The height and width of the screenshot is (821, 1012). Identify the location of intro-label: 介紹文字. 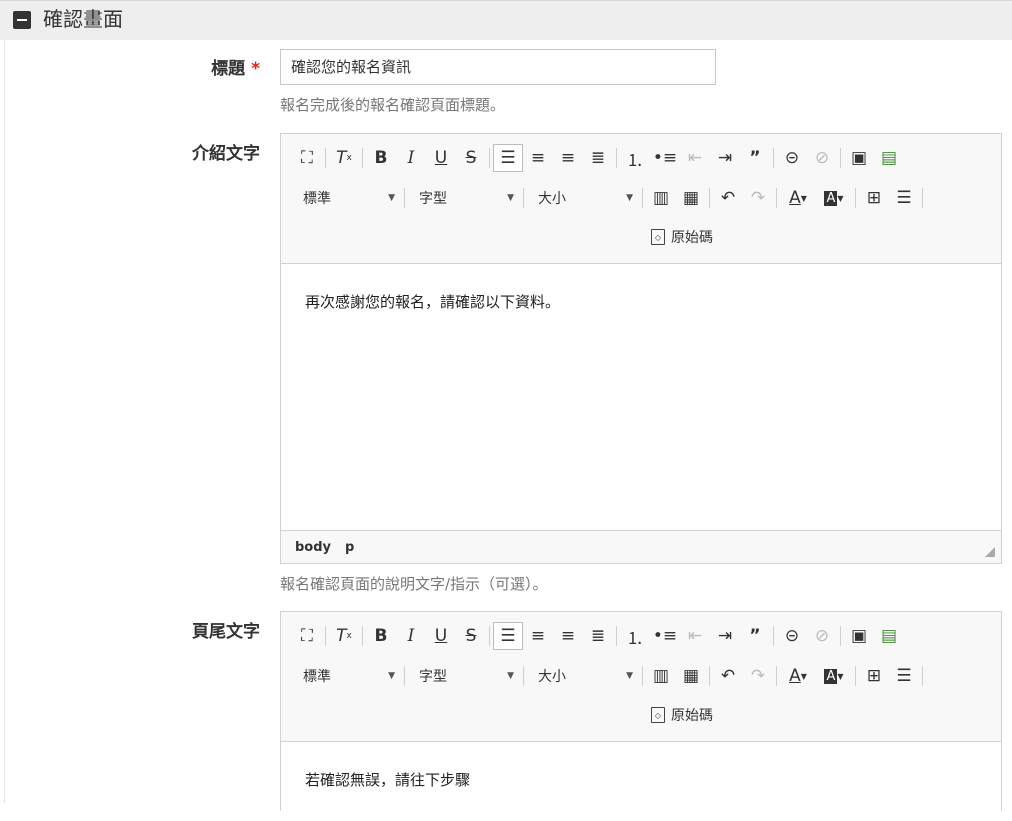
(226, 154).